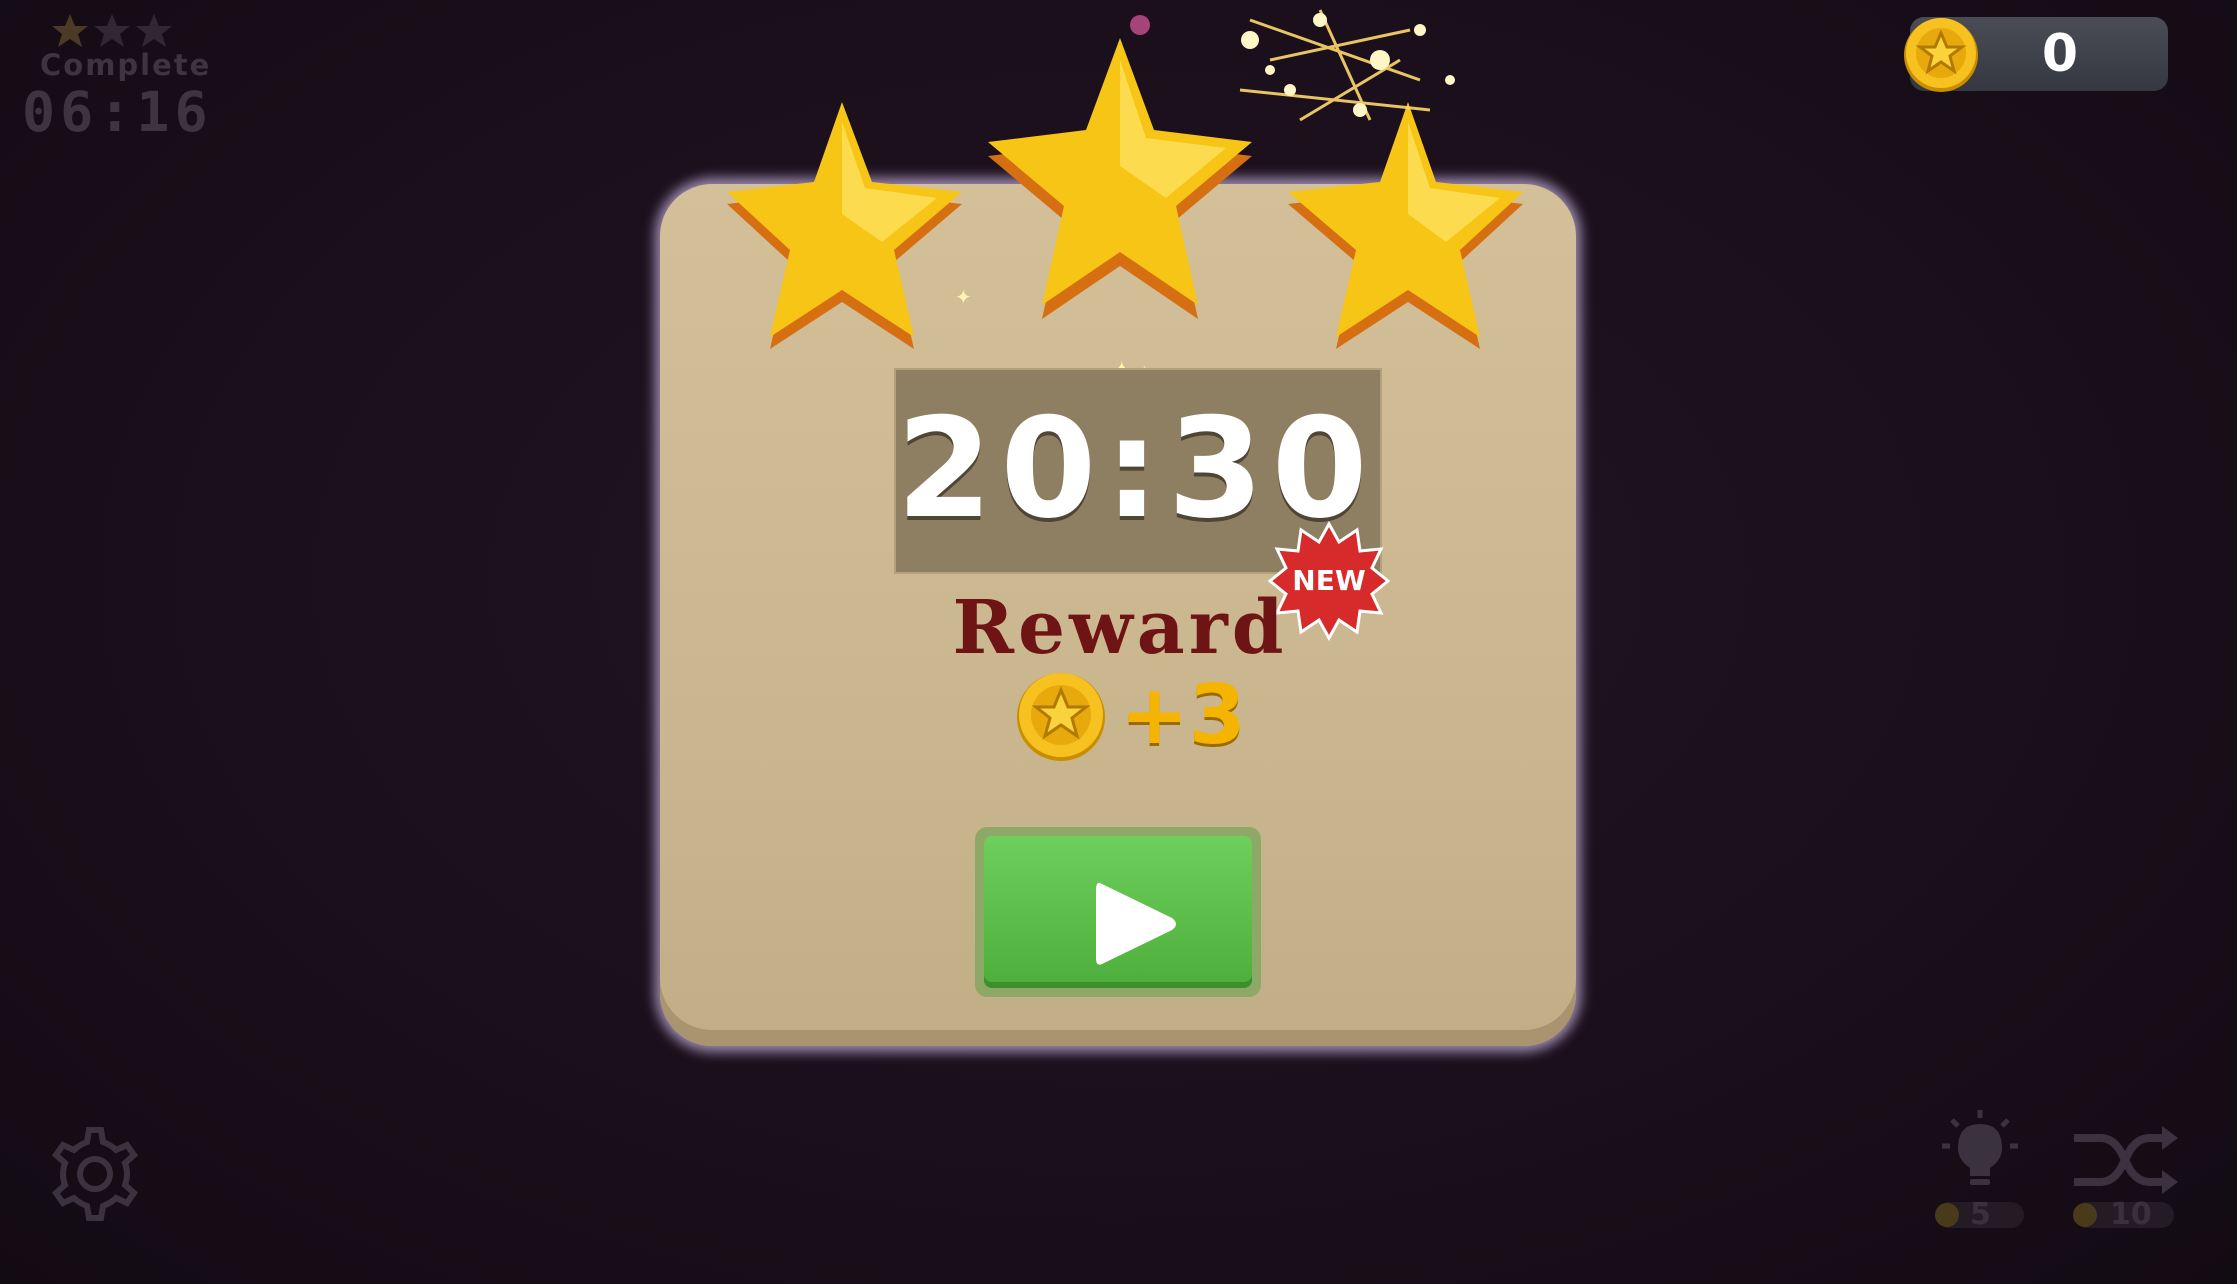  I want to click on shuffle-button: 10, so click(2125, 1178).